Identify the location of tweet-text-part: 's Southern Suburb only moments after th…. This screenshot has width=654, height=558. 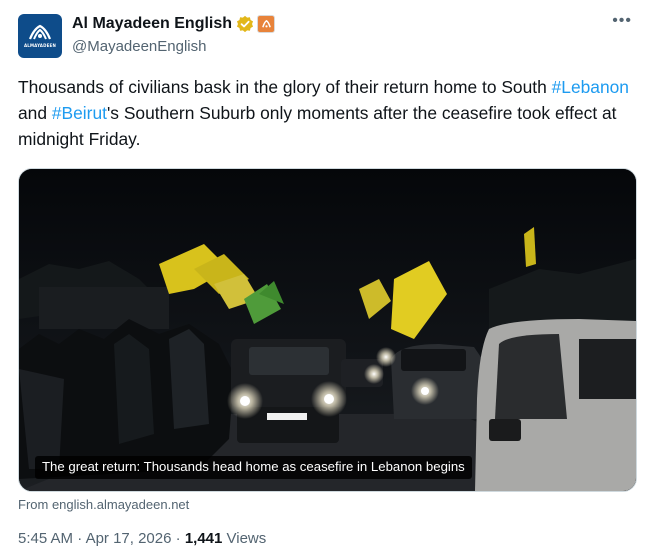
(317, 126).